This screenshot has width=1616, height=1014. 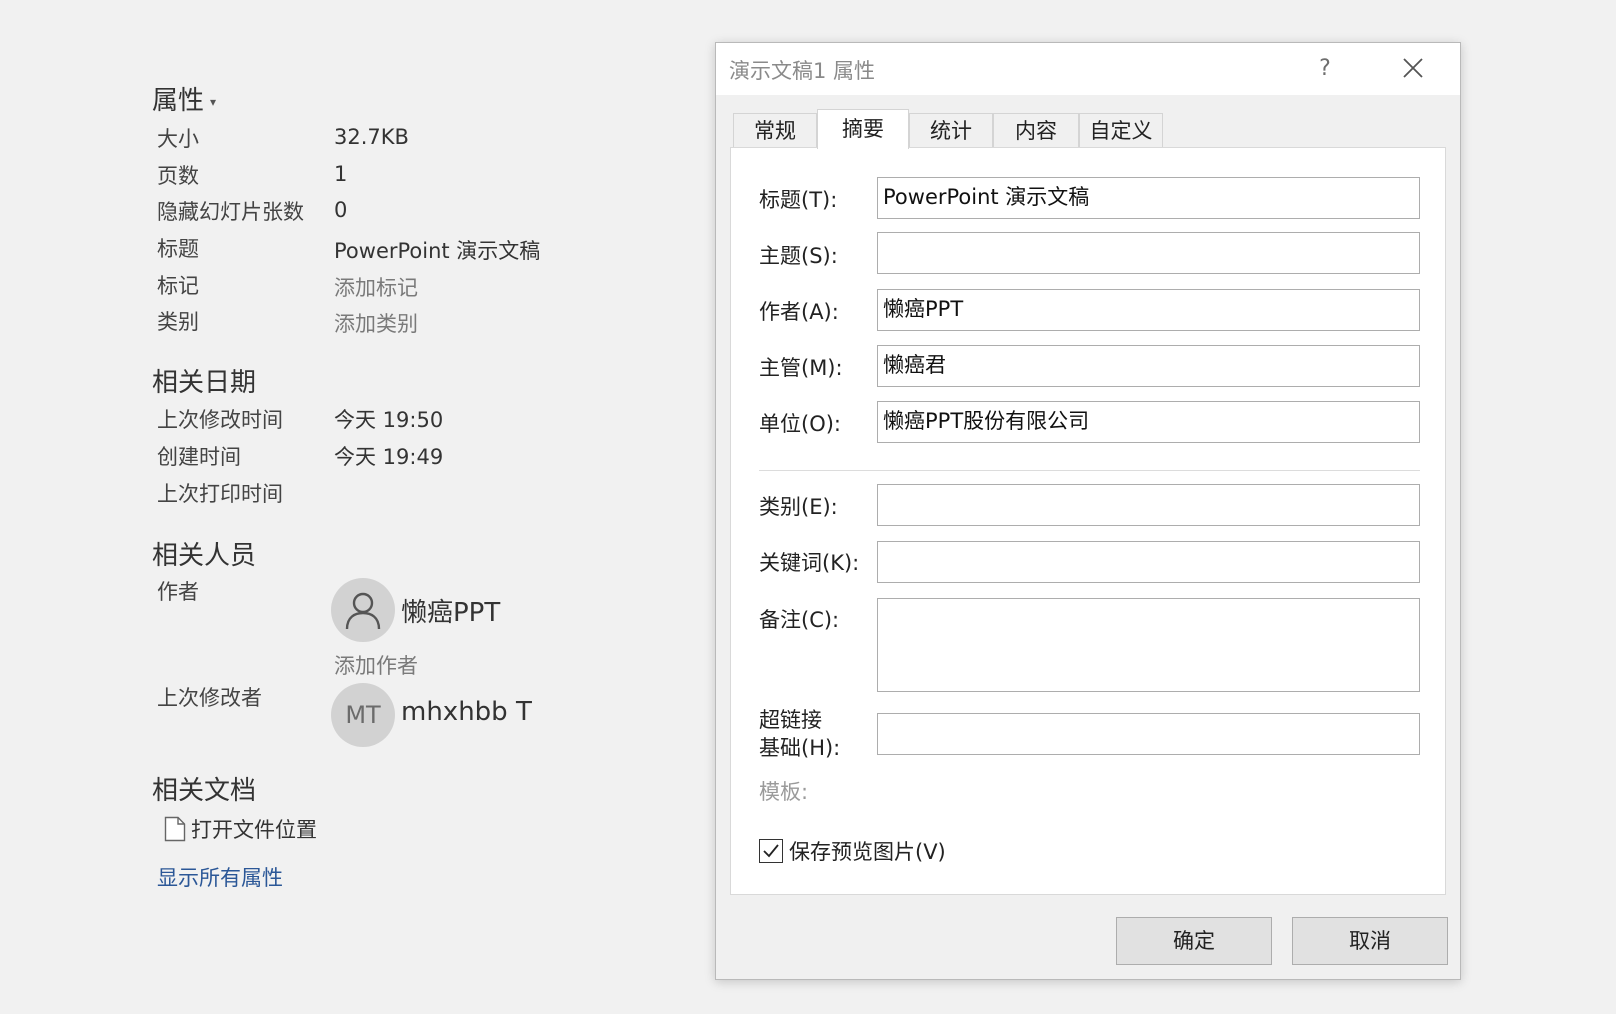 I want to click on manager-label: 主管(M):, so click(x=801, y=368).